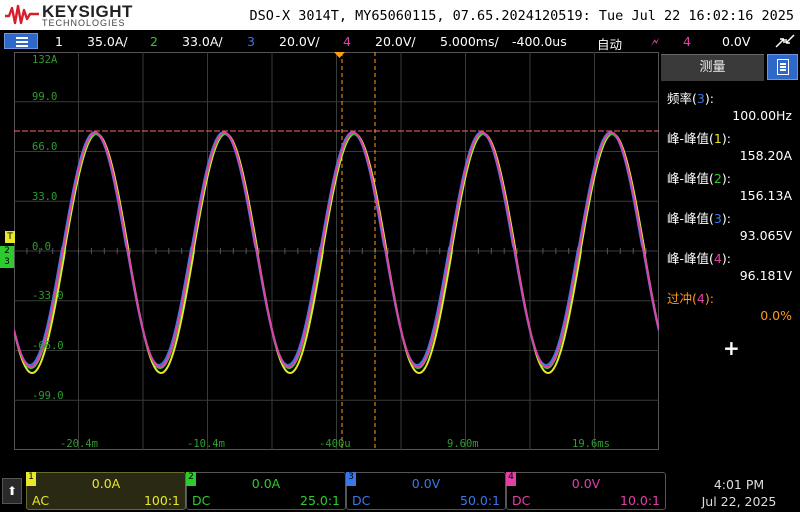  Describe the element at coordinates (655, 42) in the screenshot. I see `trigger-edge-icon: 🗲` at that location.